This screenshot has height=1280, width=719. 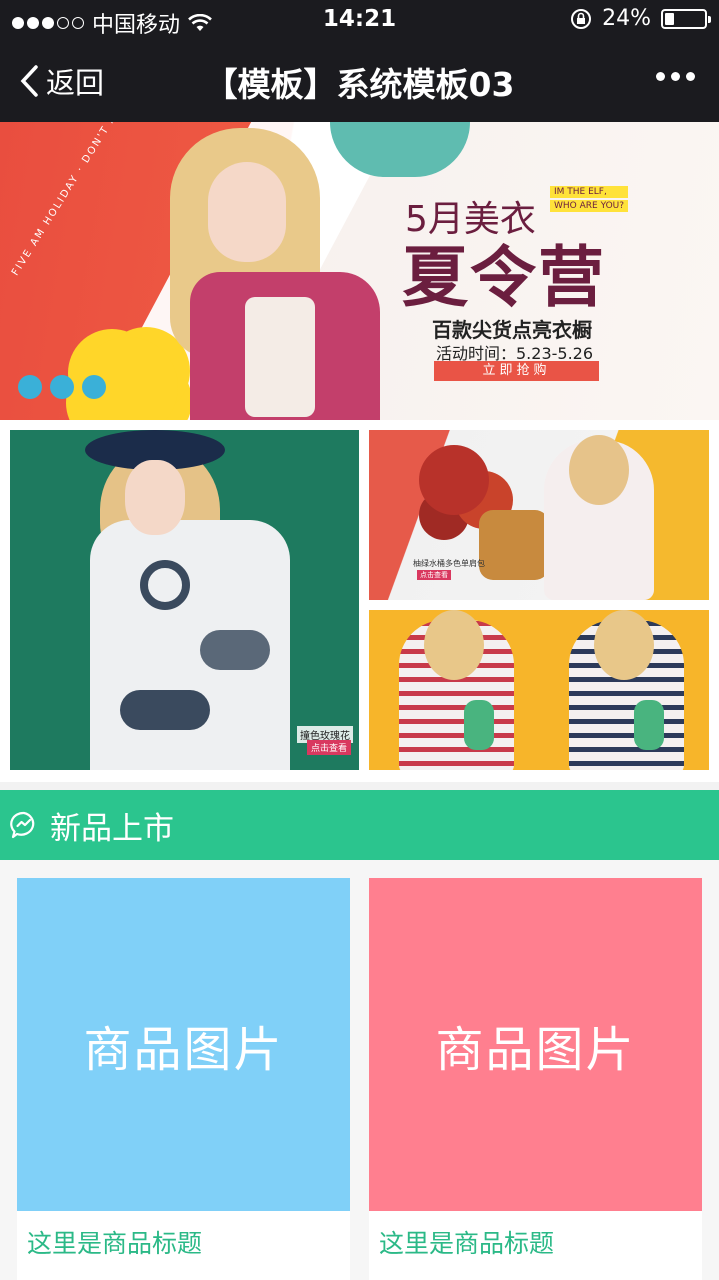 What do you see at coordinates (686, 18) in the screenshot?
I see `battery-icon` at bounding box center [686, 18].